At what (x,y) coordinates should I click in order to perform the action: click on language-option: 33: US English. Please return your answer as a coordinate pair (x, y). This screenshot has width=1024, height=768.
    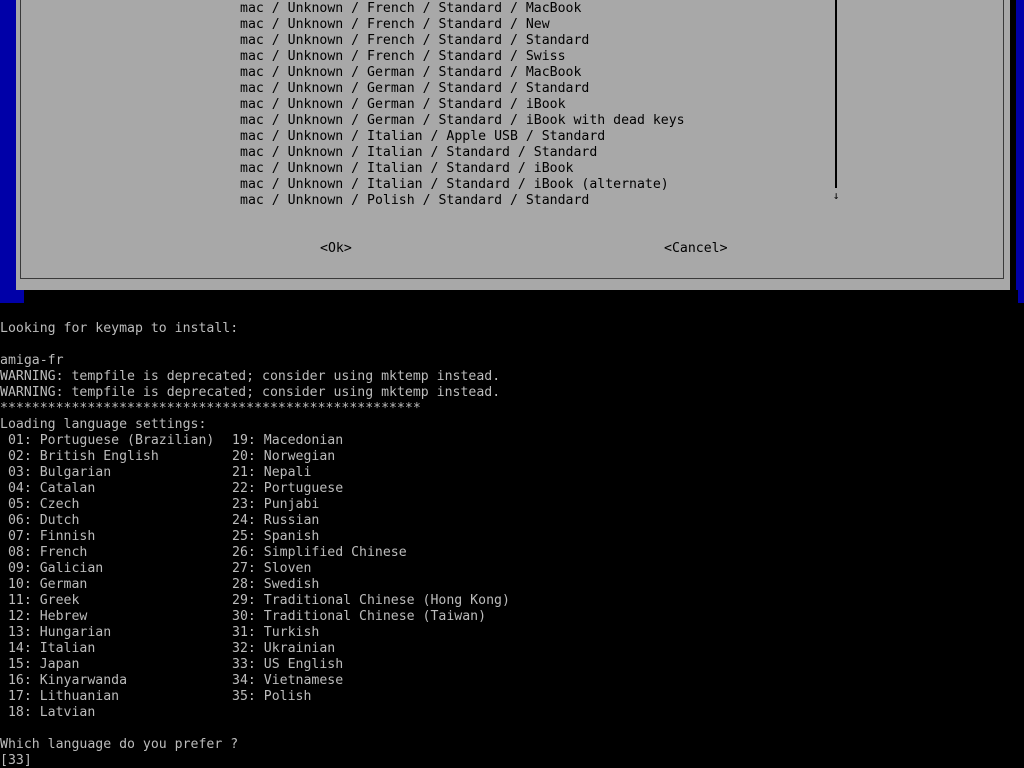
    Looking at the image, I should click on (288, 664).